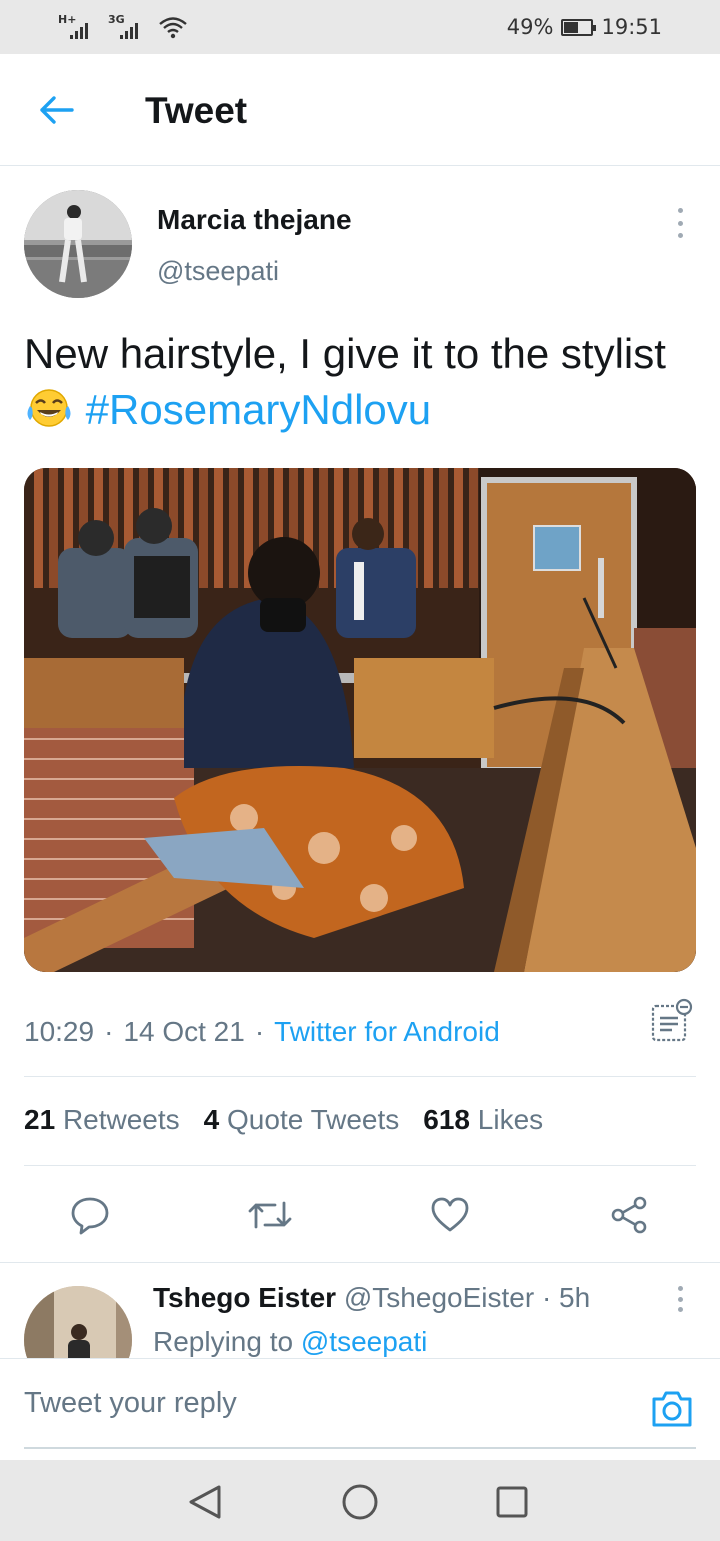  What do you see at coordinates (40, 1119) in the screenshot?
I see `retweets-count: 21` at bounding box center [40, 1119].